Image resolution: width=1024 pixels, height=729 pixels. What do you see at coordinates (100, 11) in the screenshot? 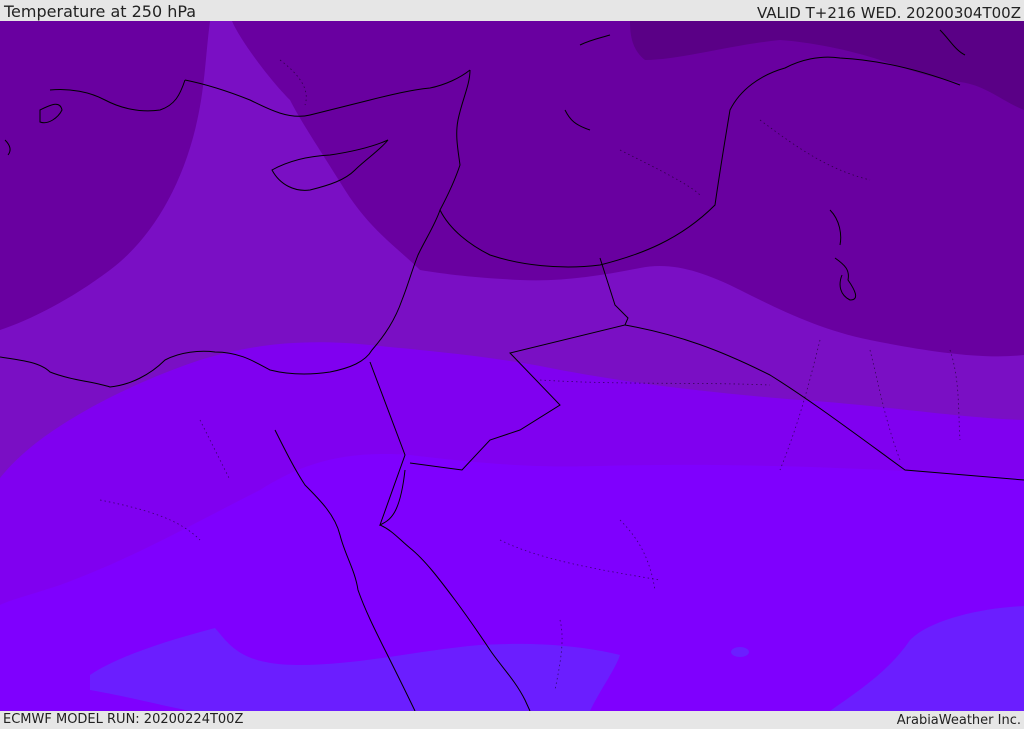
I see `map-title: Temperature at 250 hPa` at bounding box center [100, 11].